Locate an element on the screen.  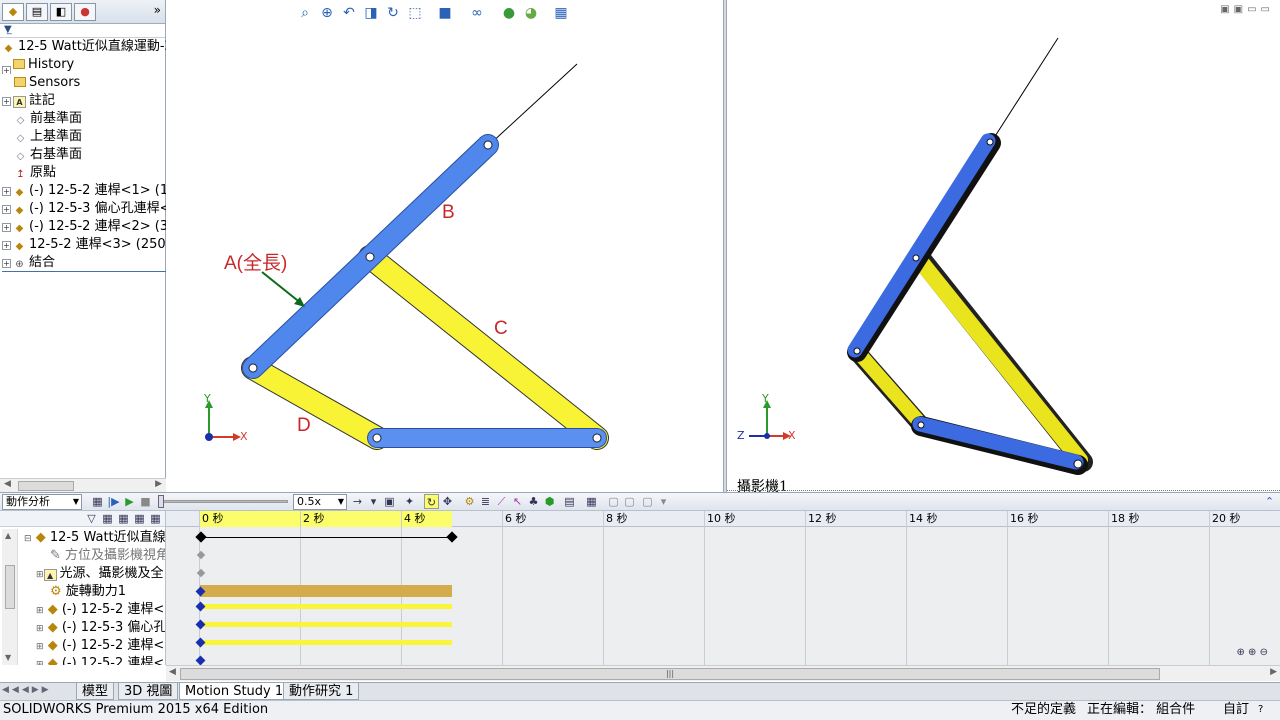
zoom-out-icon: ⊖ is located at coordinates (1264, 652).